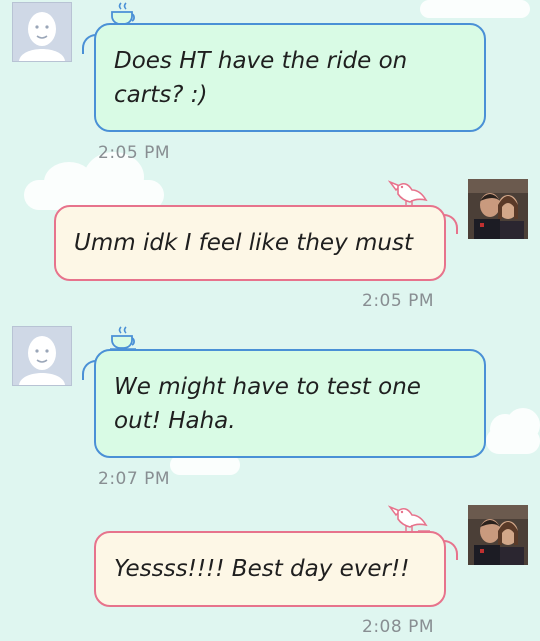 This screenshot has height=641, width=540. What do you see at coordinates (261, 77) in the screenshot?
I see `message-text: Does HT have the ride on carts? :)` at bounding box center [261, 77].